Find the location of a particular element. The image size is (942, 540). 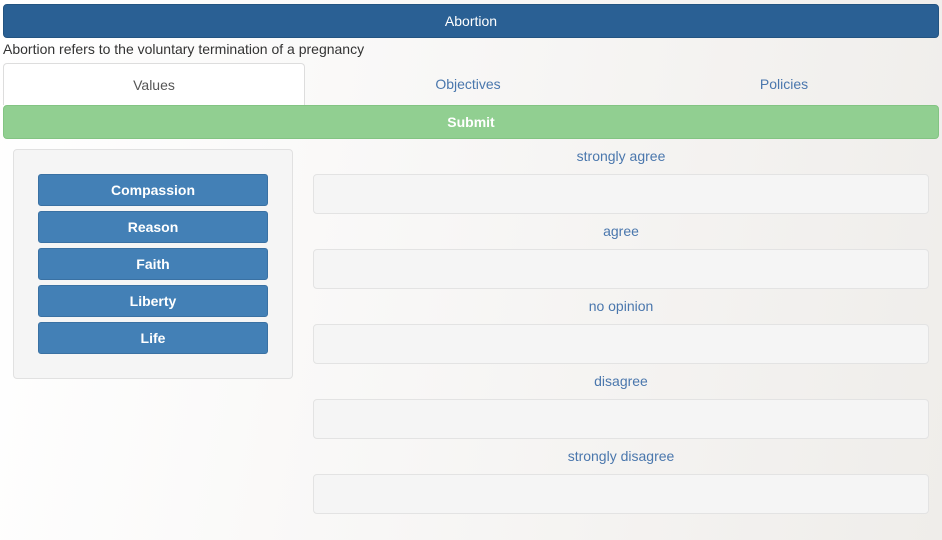

value-item-reason: Reason is located at coordinates (153, 227).